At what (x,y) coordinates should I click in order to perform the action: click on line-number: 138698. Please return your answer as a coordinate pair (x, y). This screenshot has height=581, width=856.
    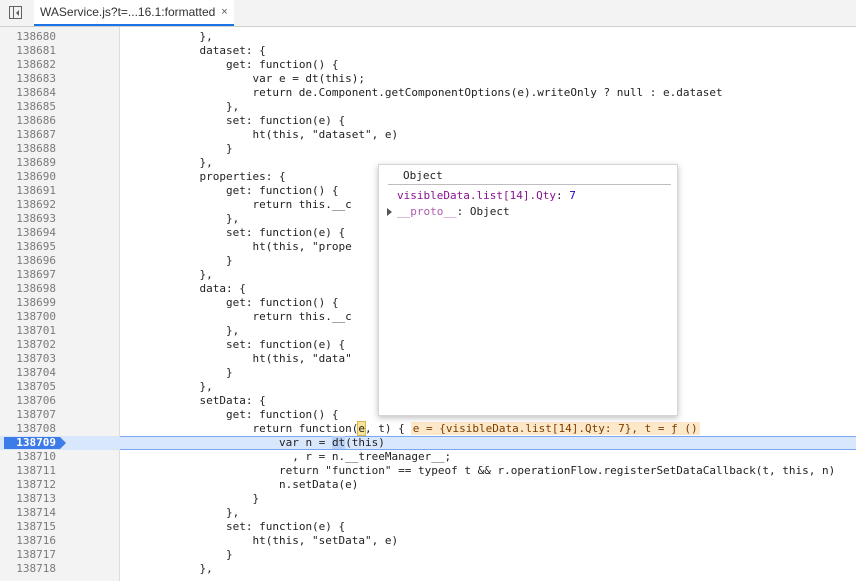
    Looking at the image, I should click on (36, 288).